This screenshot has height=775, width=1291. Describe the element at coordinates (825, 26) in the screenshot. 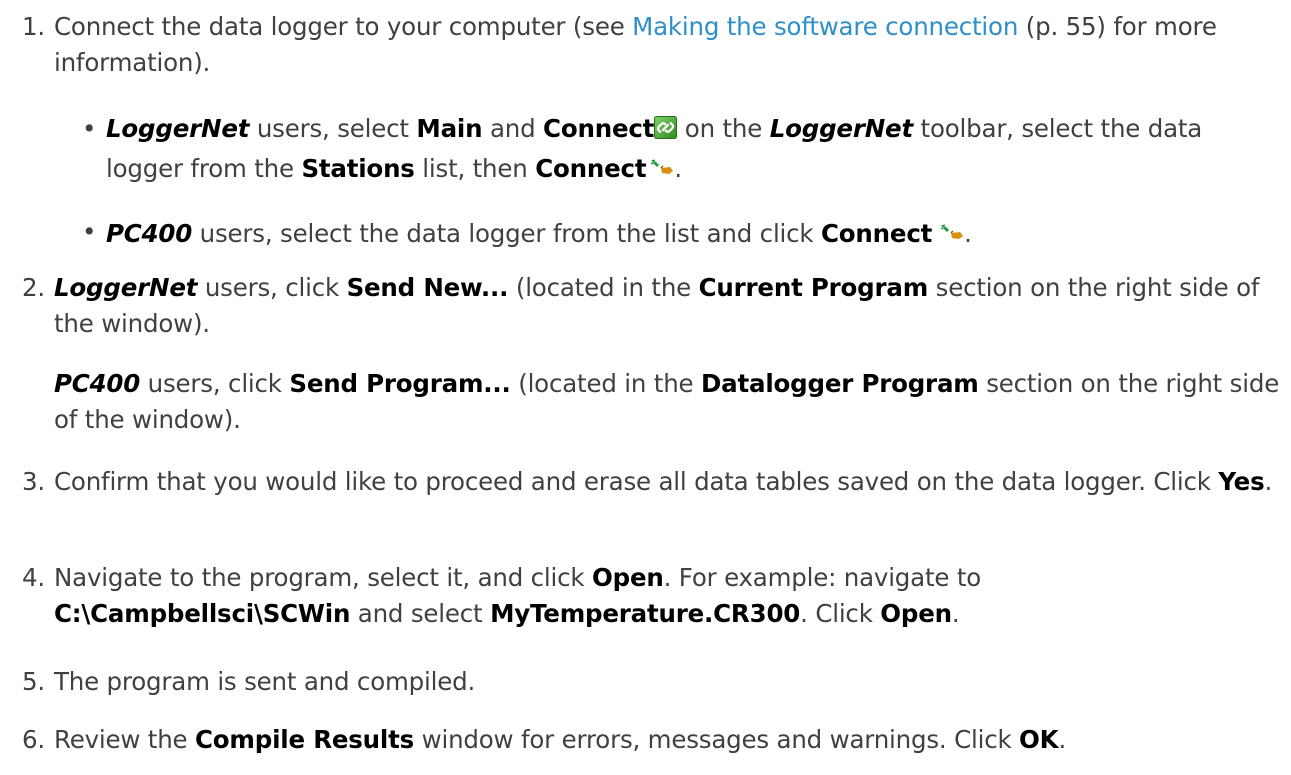

I see `software-connection-link: Making the software connection` at that location.